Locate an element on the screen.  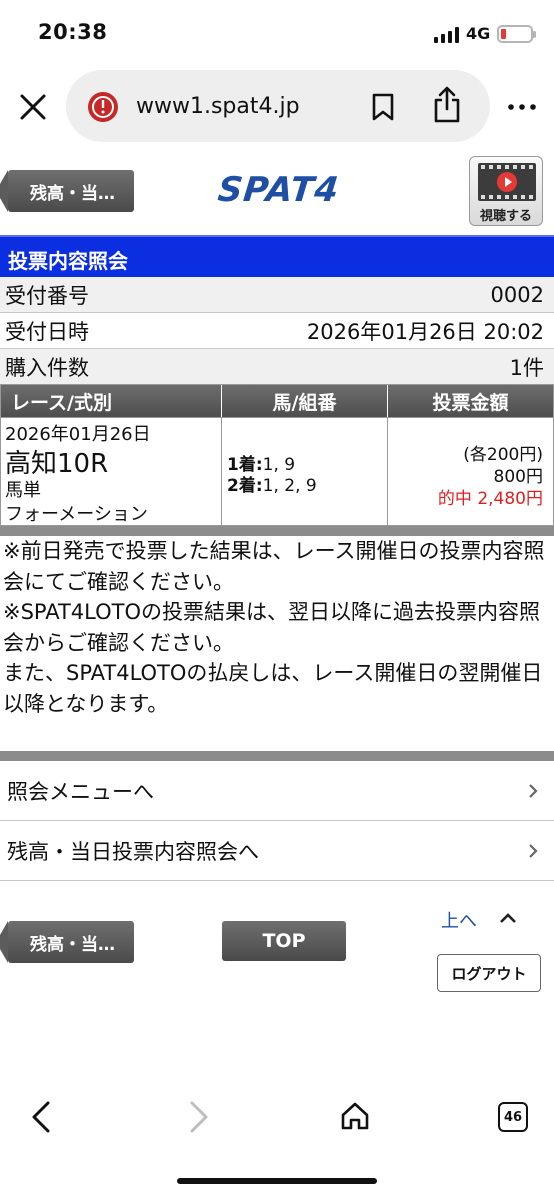
play-icon is located at coordinates (507, 182).